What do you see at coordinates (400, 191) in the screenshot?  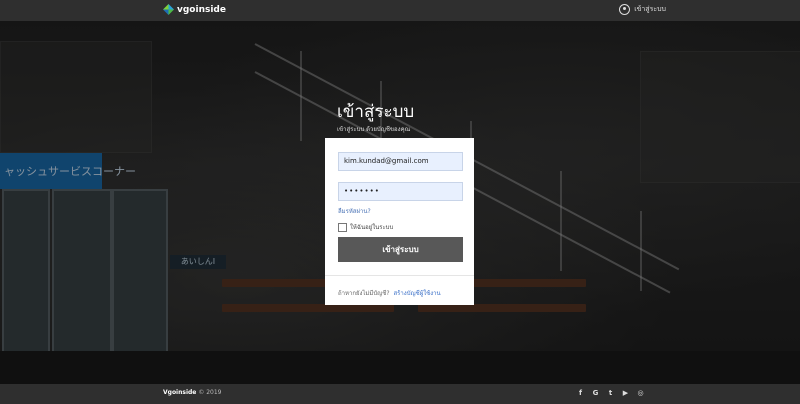 I see `password-field: •••••••` at bounding box center [400, 191].